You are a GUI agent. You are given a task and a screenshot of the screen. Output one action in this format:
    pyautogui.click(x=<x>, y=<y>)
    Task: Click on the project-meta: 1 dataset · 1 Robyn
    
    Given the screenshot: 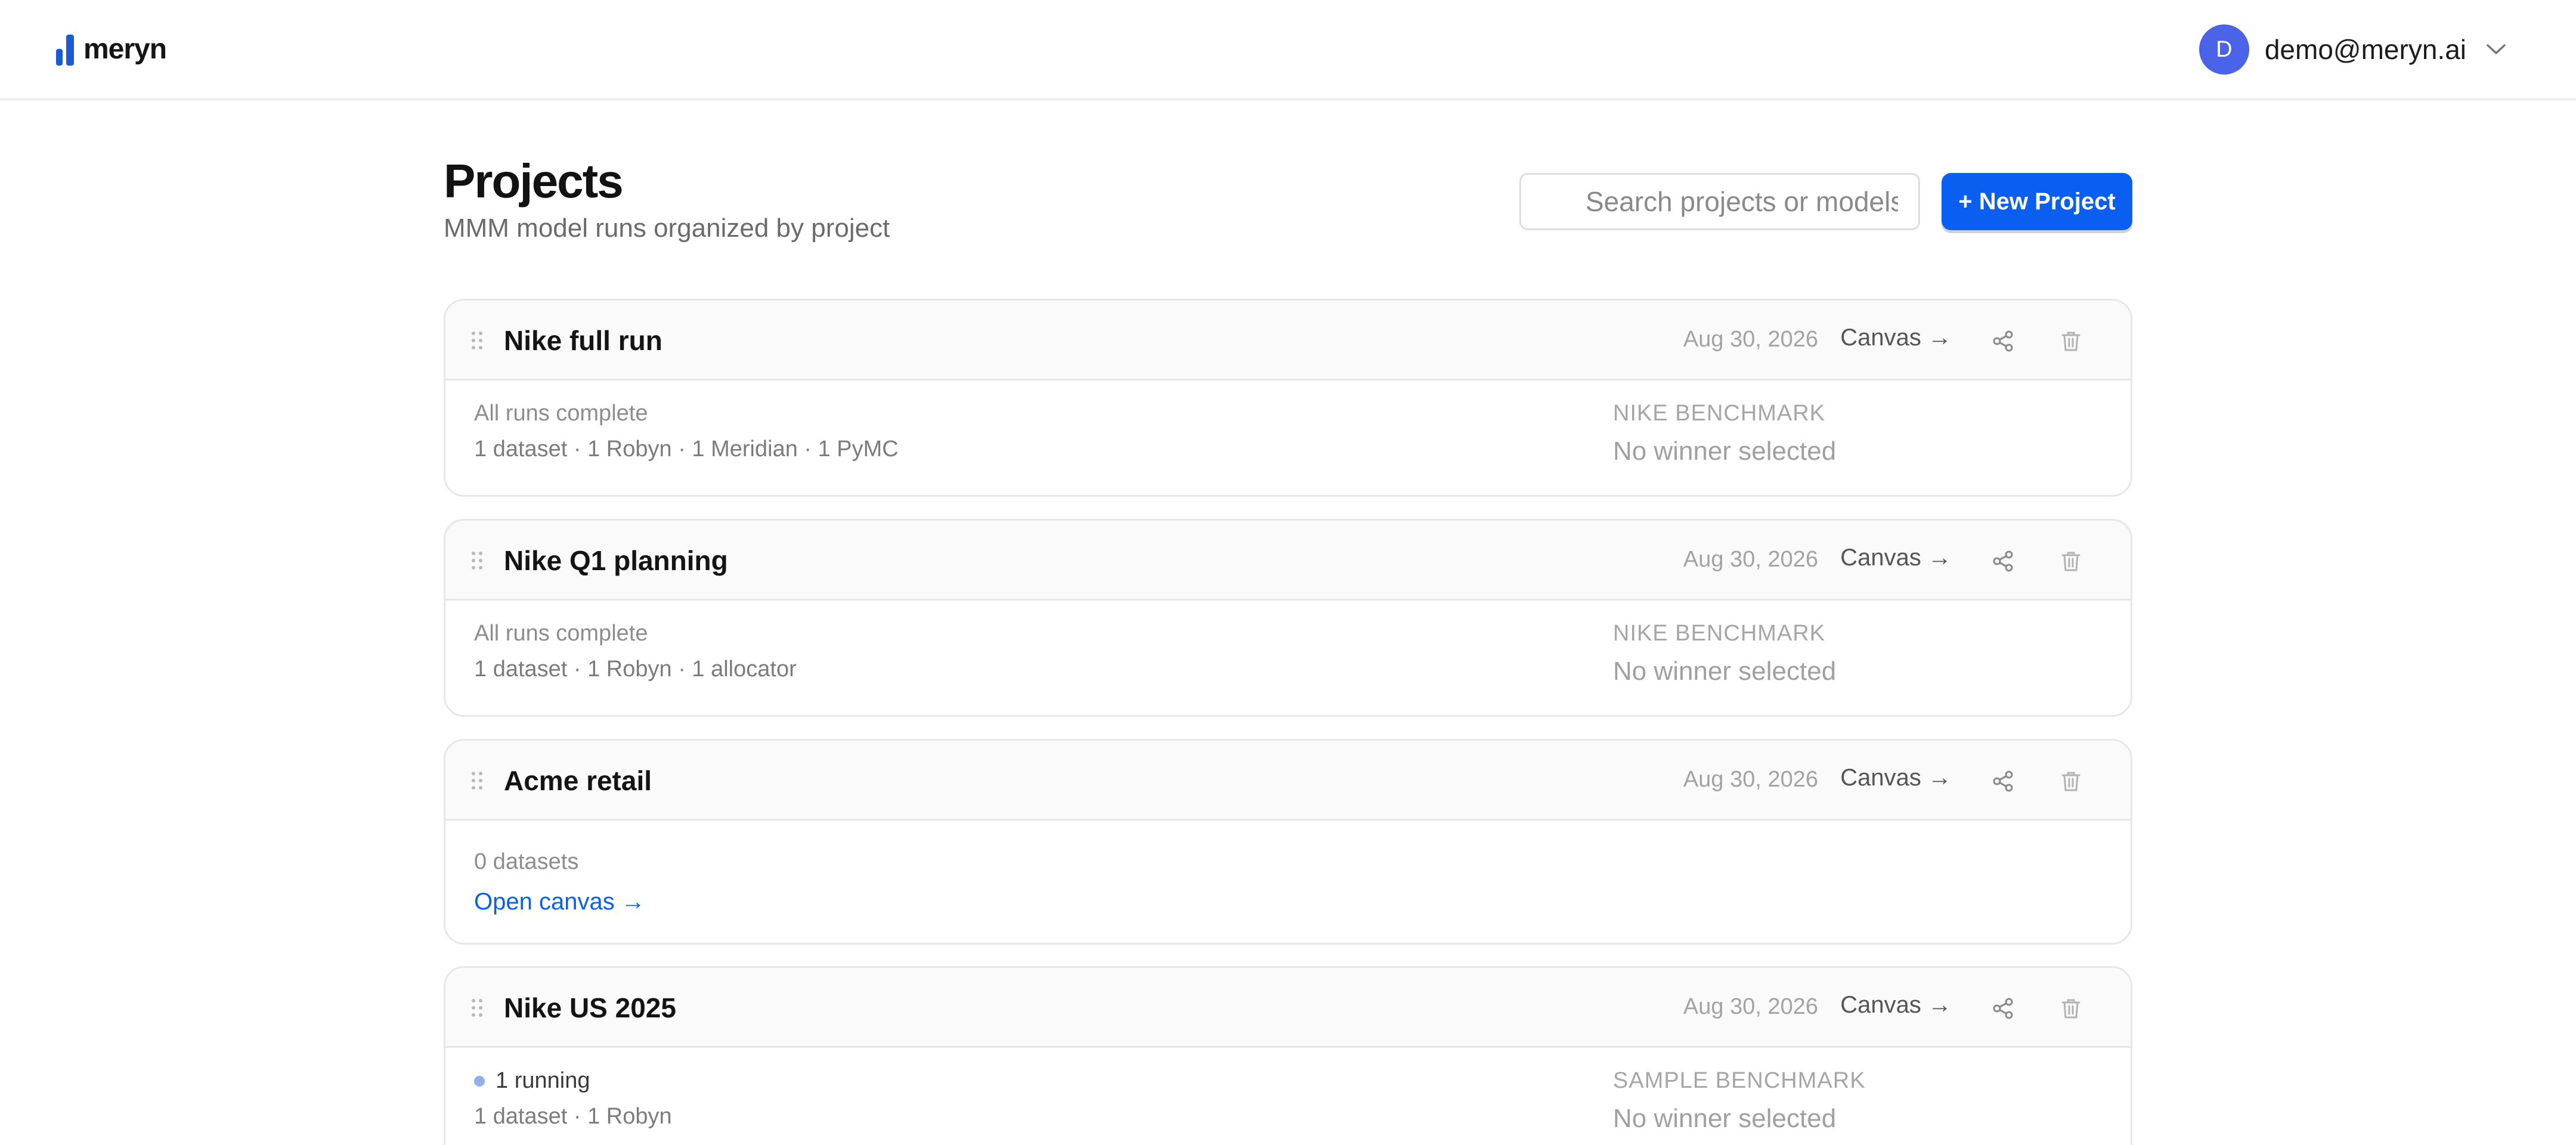 What is the action you would take?
    pyautogui.click(x=573, y=1116)
    